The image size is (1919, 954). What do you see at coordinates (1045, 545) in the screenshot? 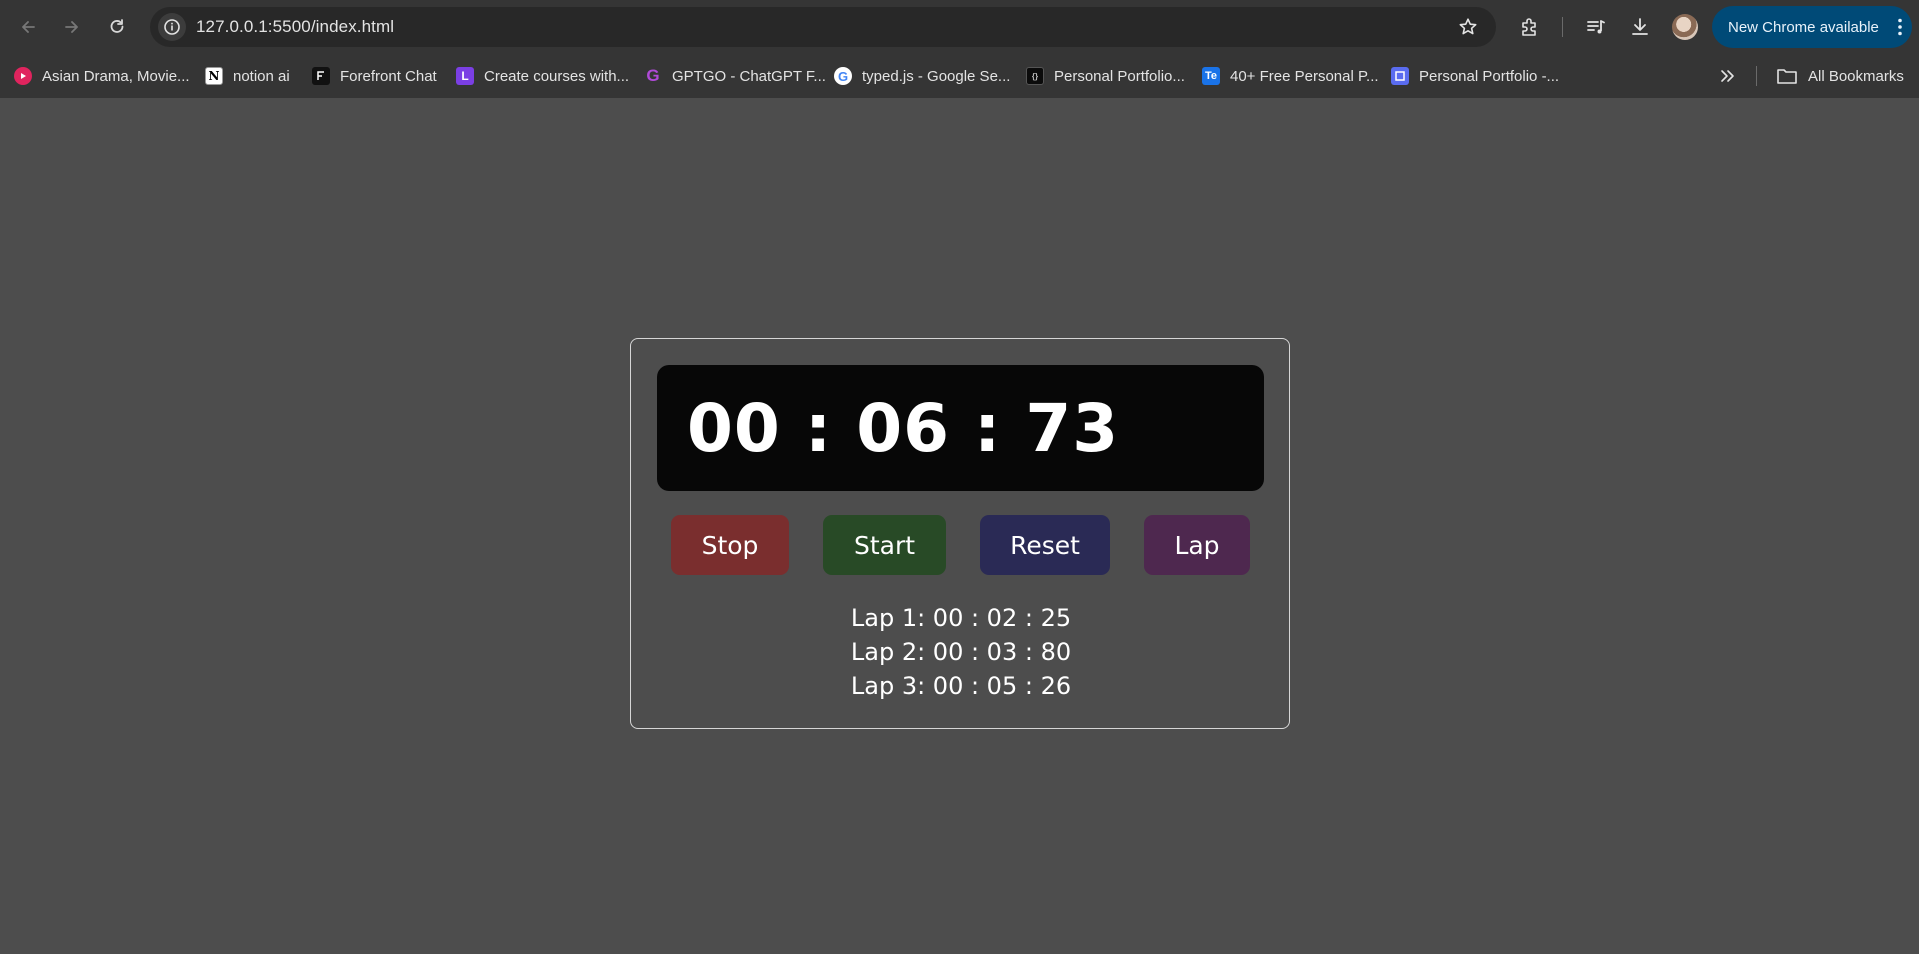
I see `reset-button: Reset` at bounding box center [1045, 545].